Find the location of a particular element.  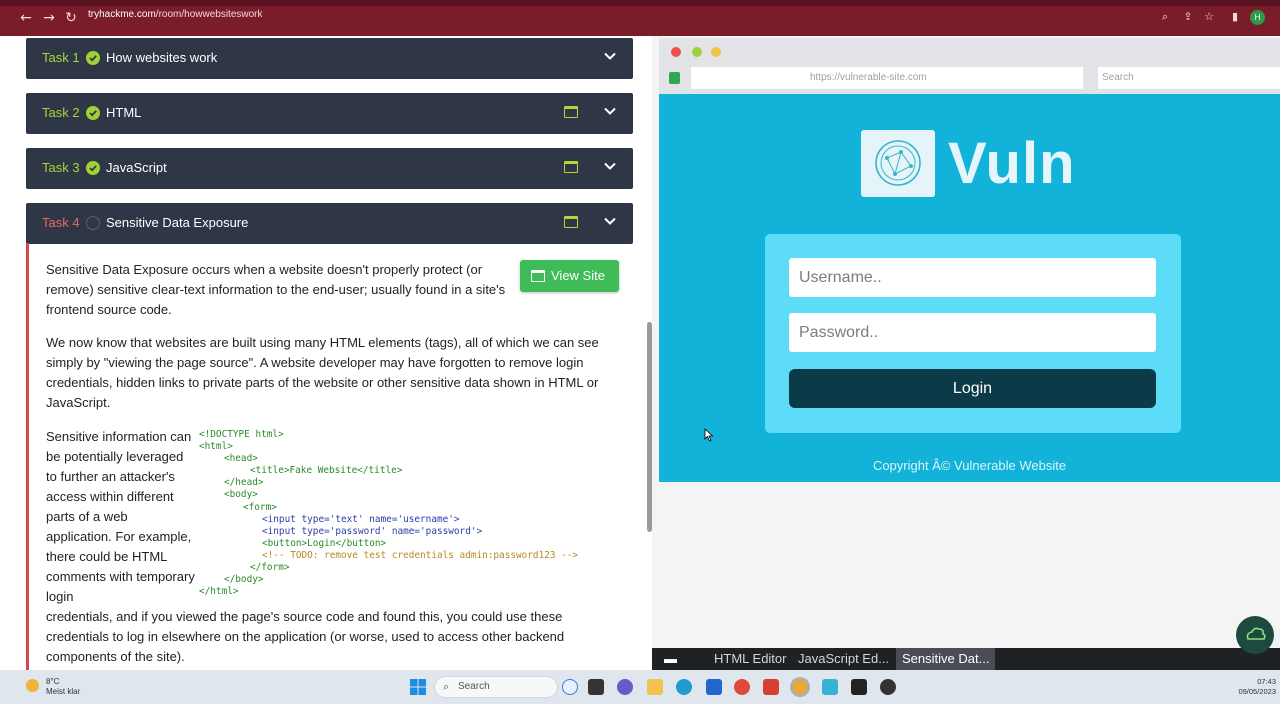

mock-url: https://vulnerable-site.com is located at coordinates (868, 77).